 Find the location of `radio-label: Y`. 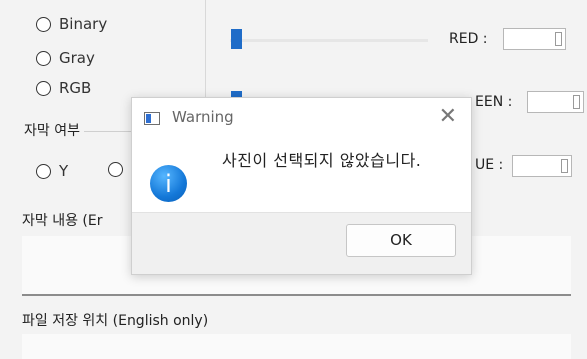

radio-label: Y is located at coordinates (64, 171).